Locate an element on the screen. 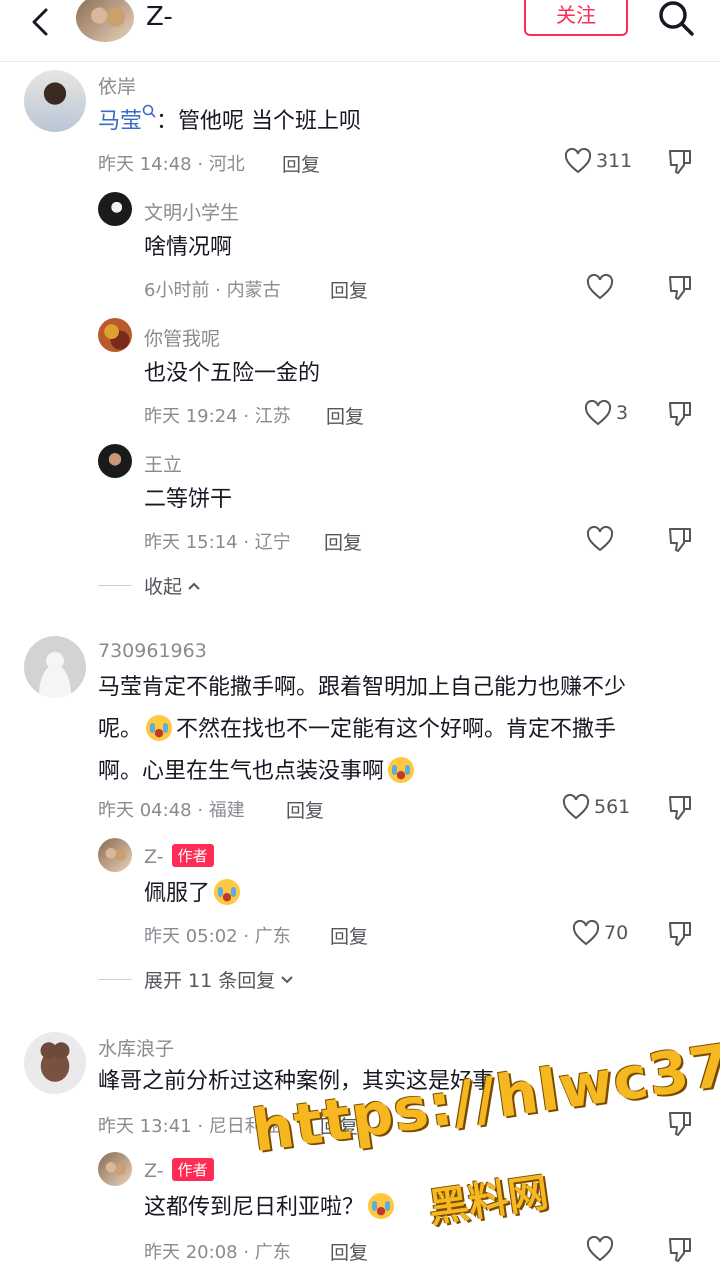  follow-button: 关注 is located at coordinates (576, 18).